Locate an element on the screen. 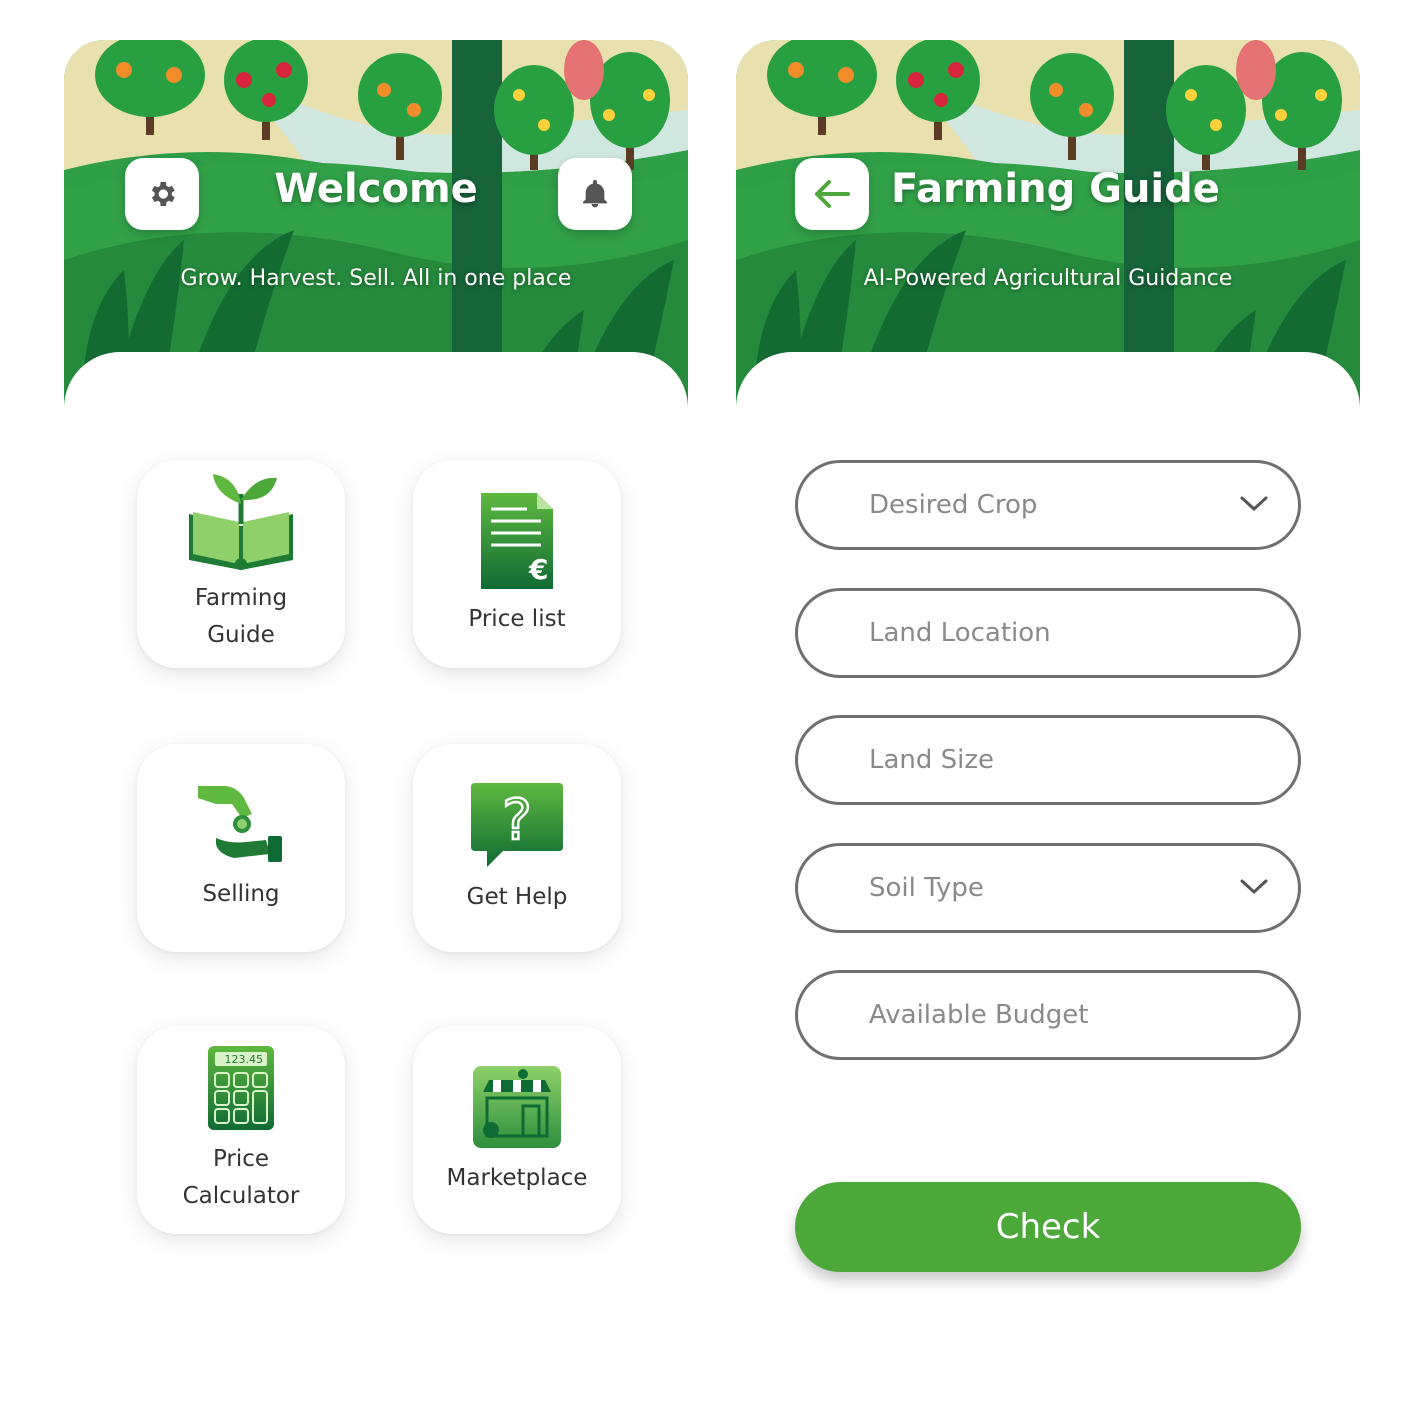  tile-label: Marketplace is located at coordinates (517, 1177).